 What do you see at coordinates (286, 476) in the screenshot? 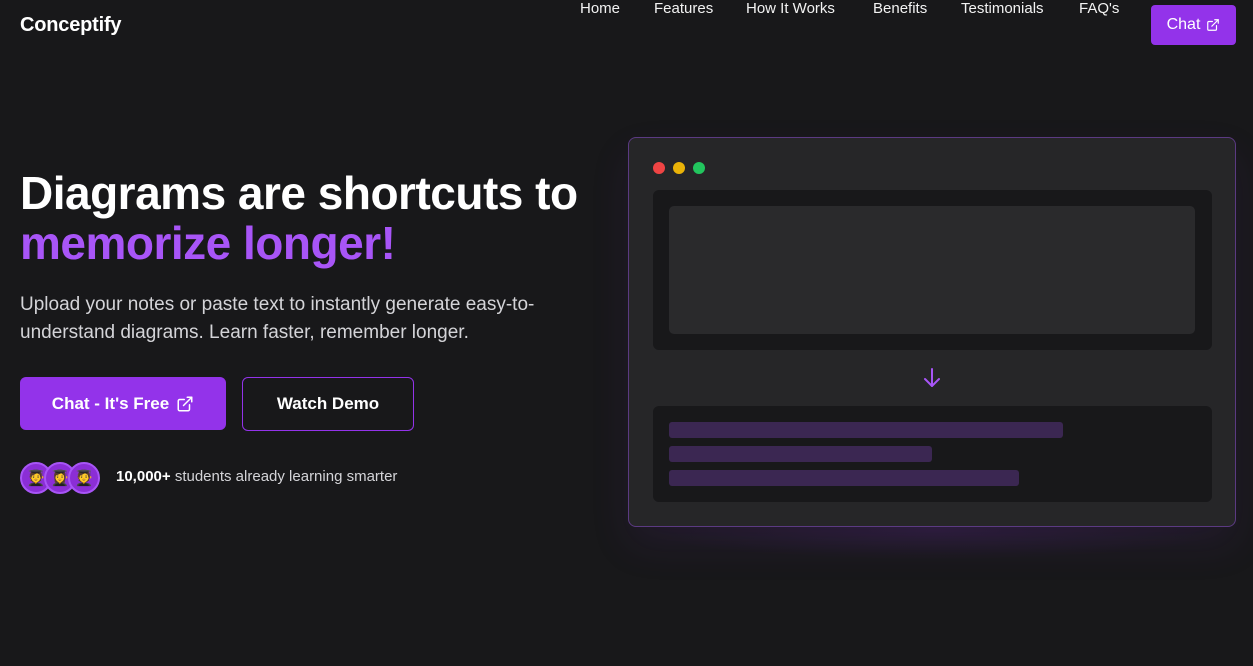
I see `social-proof-caption: students already learning smarter` at bounding box center [286, 476].